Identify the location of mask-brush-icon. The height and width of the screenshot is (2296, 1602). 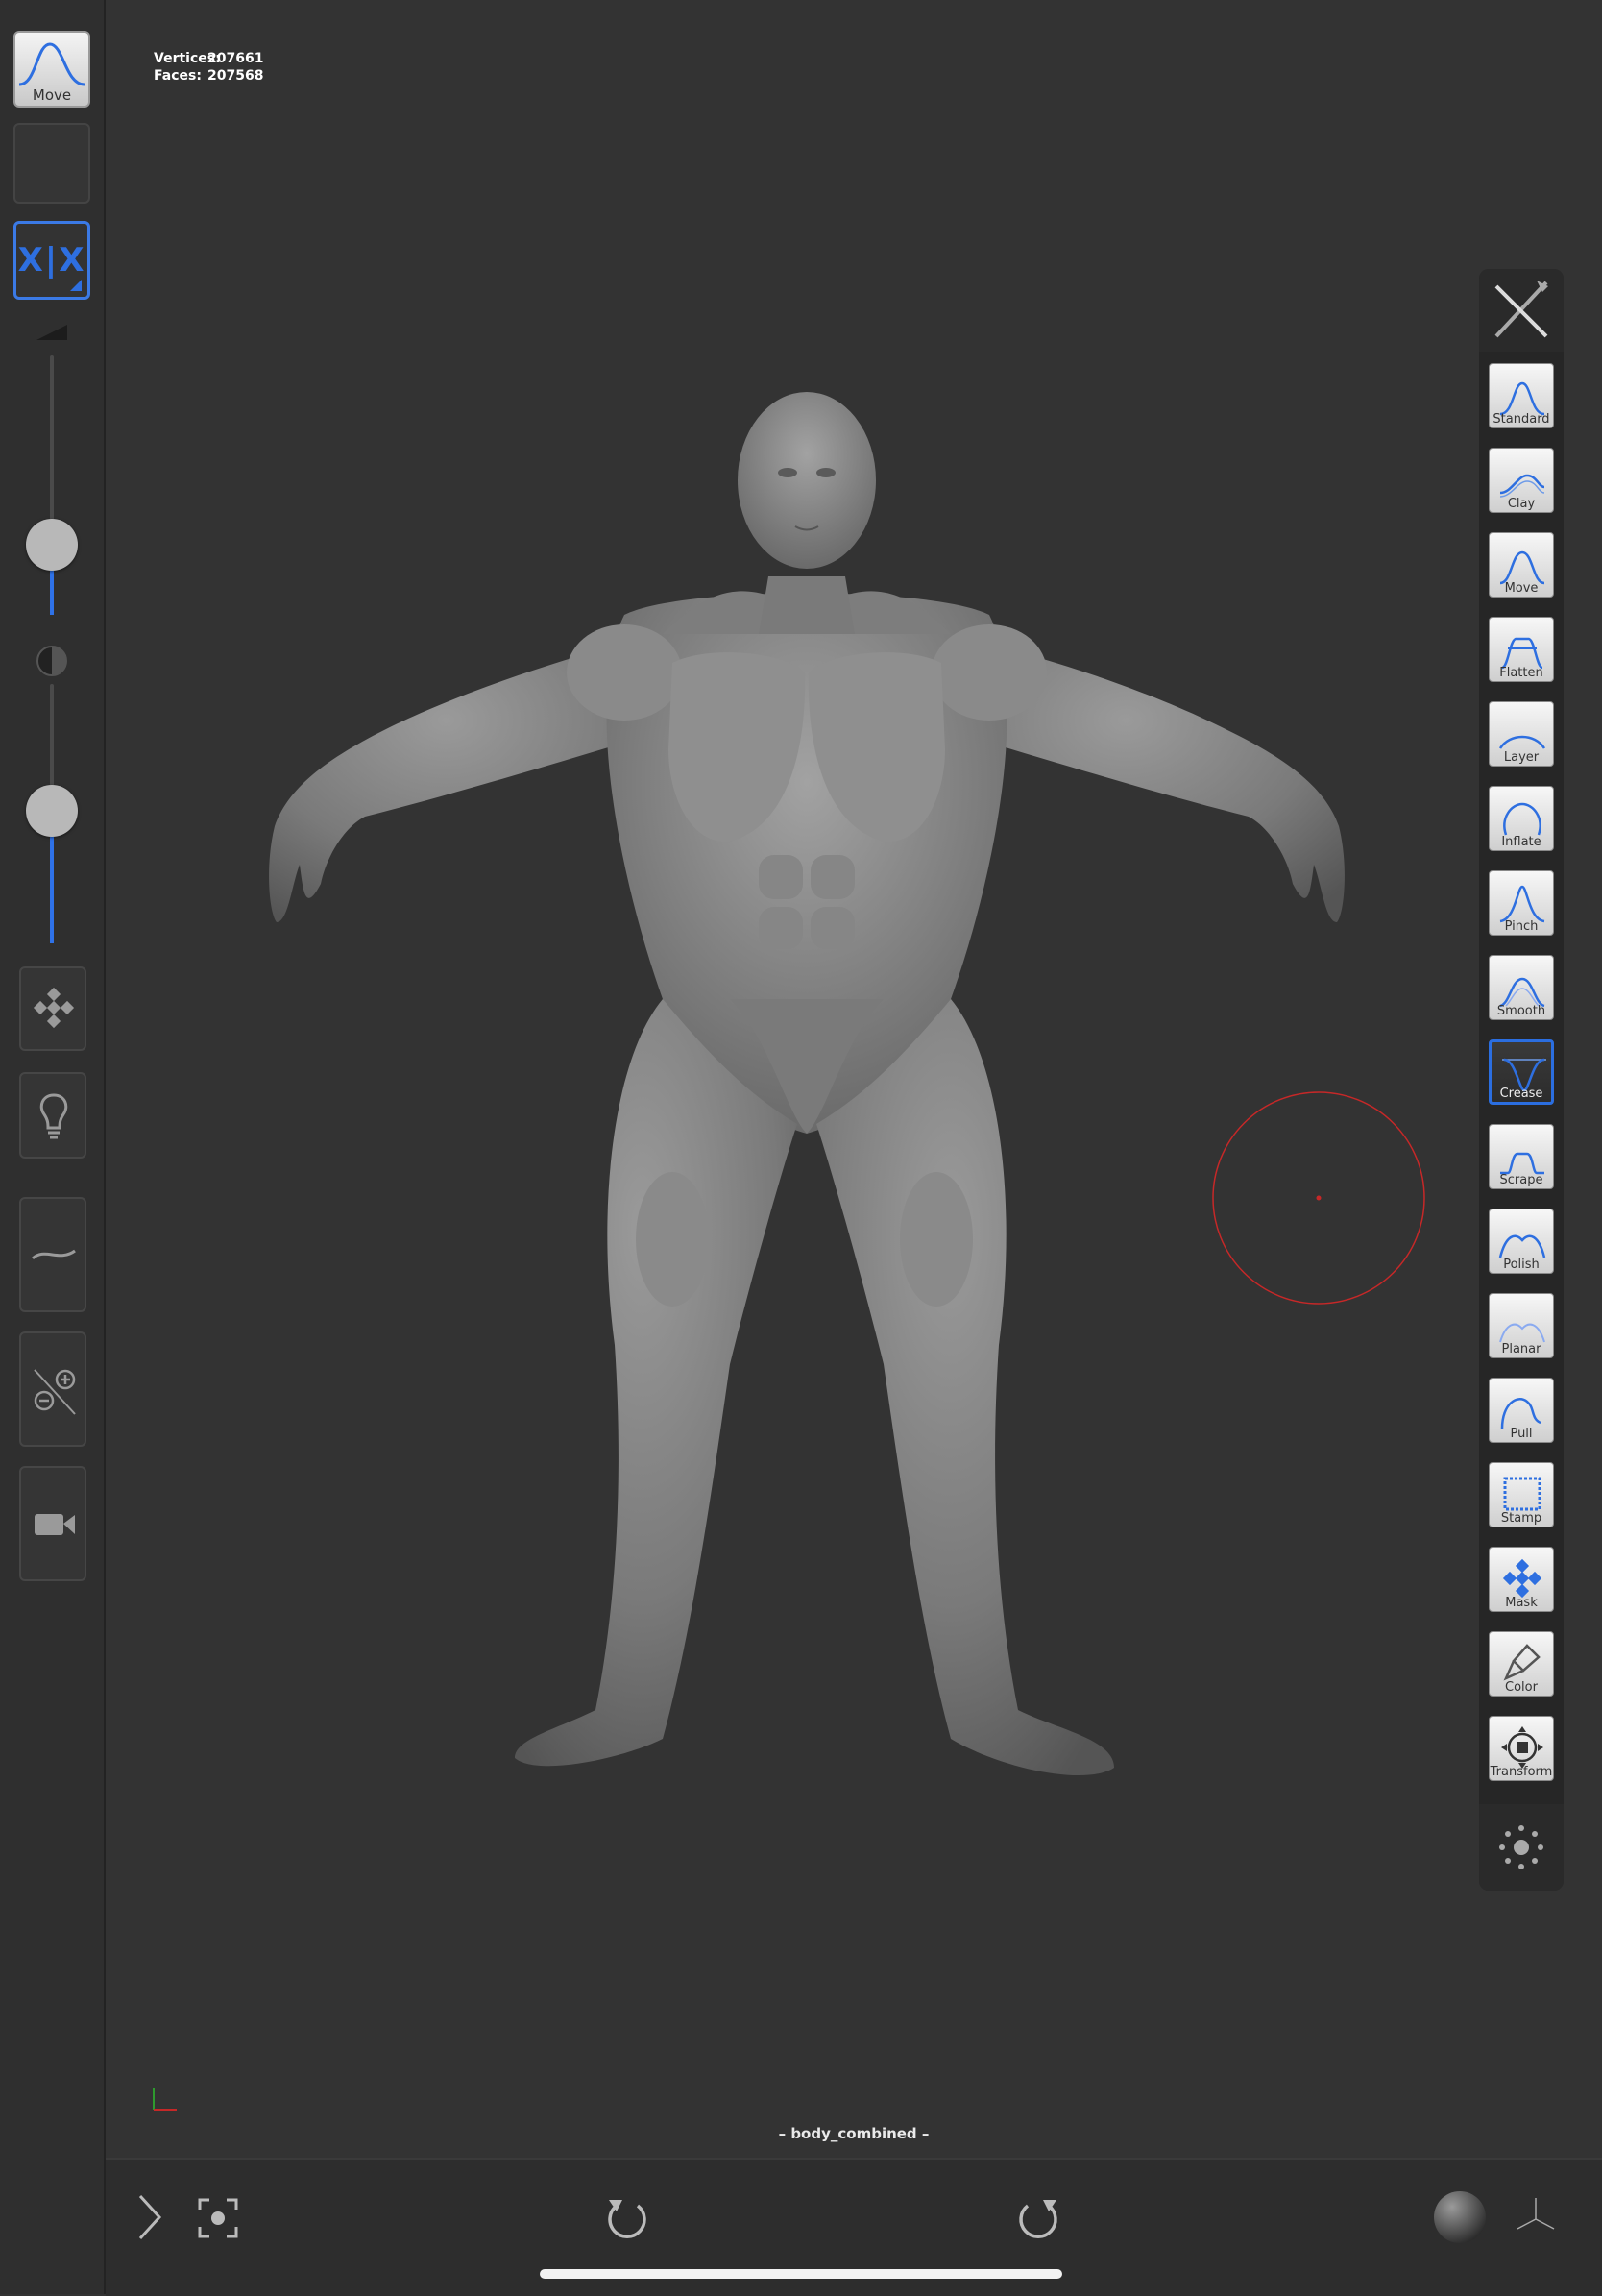
(1522, 1578).